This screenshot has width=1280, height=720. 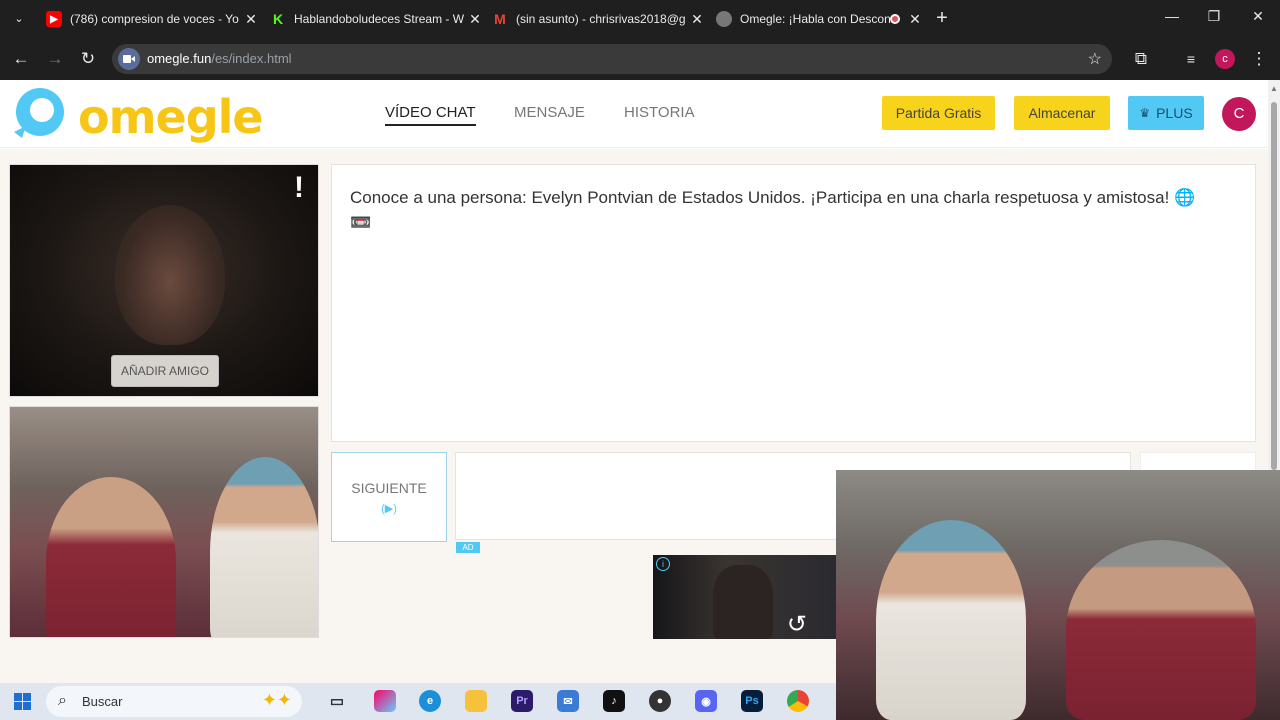 What do you see at coordinates (476, 701) in the screenshot?
I see `file-explorer-icon` at bounding box center [476, 701].